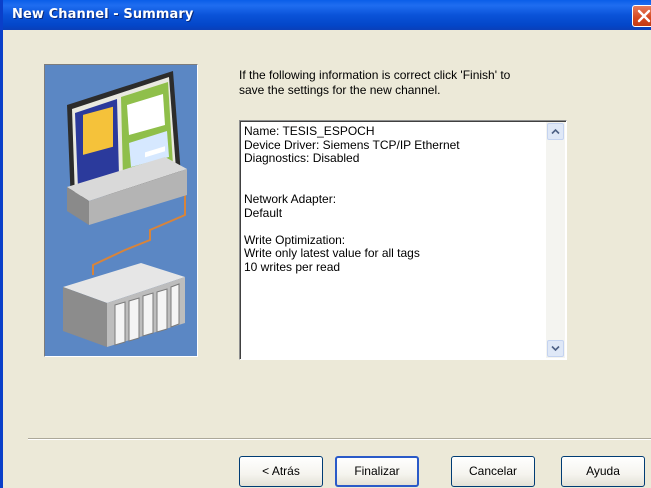  I want to click on window-title: New Channel - Summary, so click(103, 14).